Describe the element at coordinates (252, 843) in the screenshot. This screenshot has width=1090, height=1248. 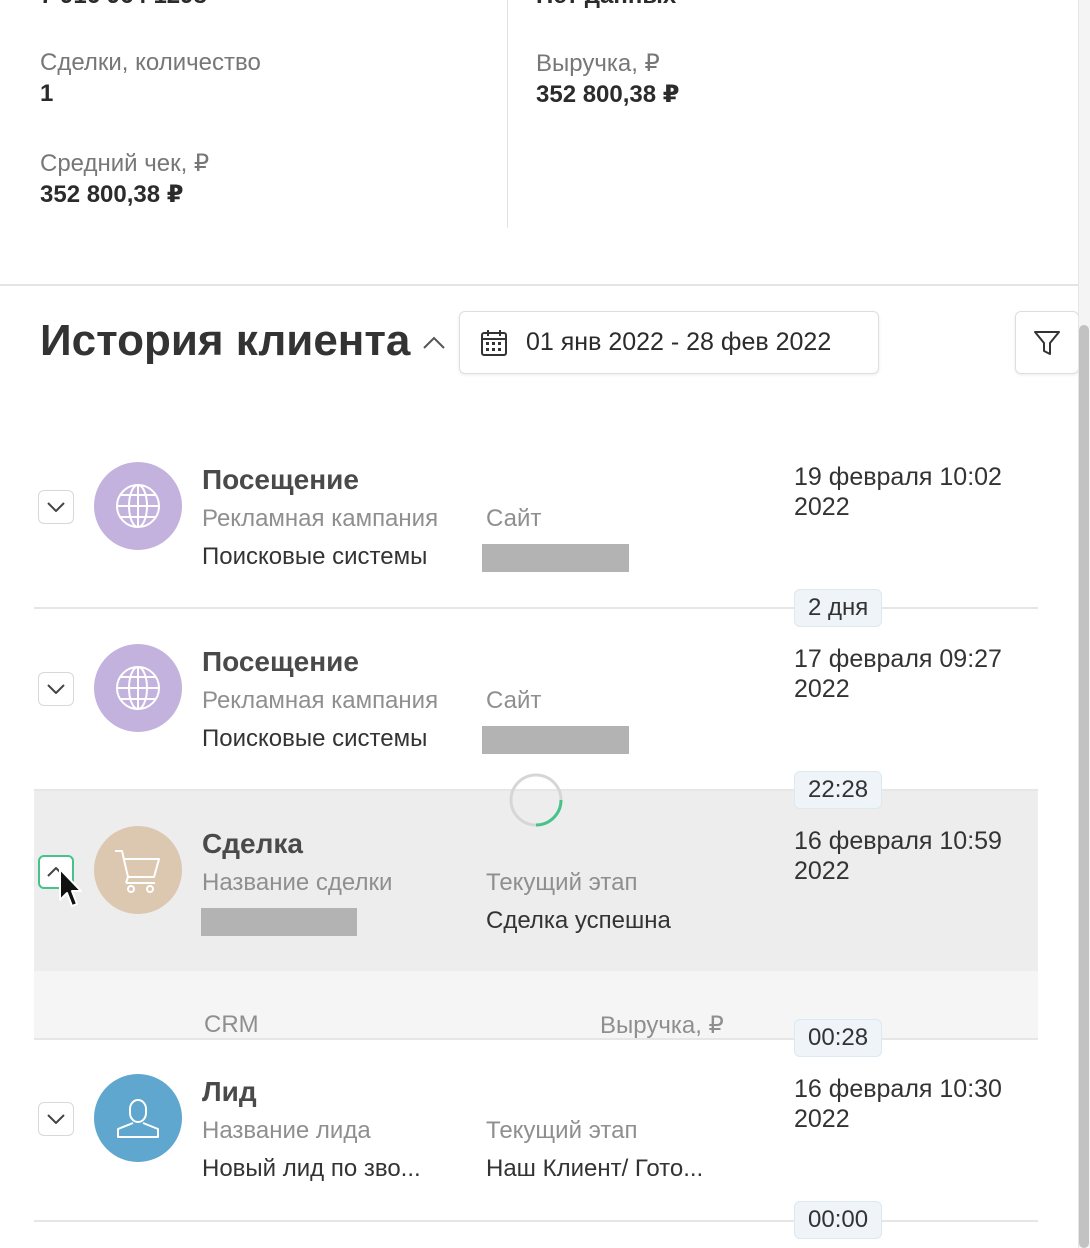
I see `event-title: Сделка` at that location.